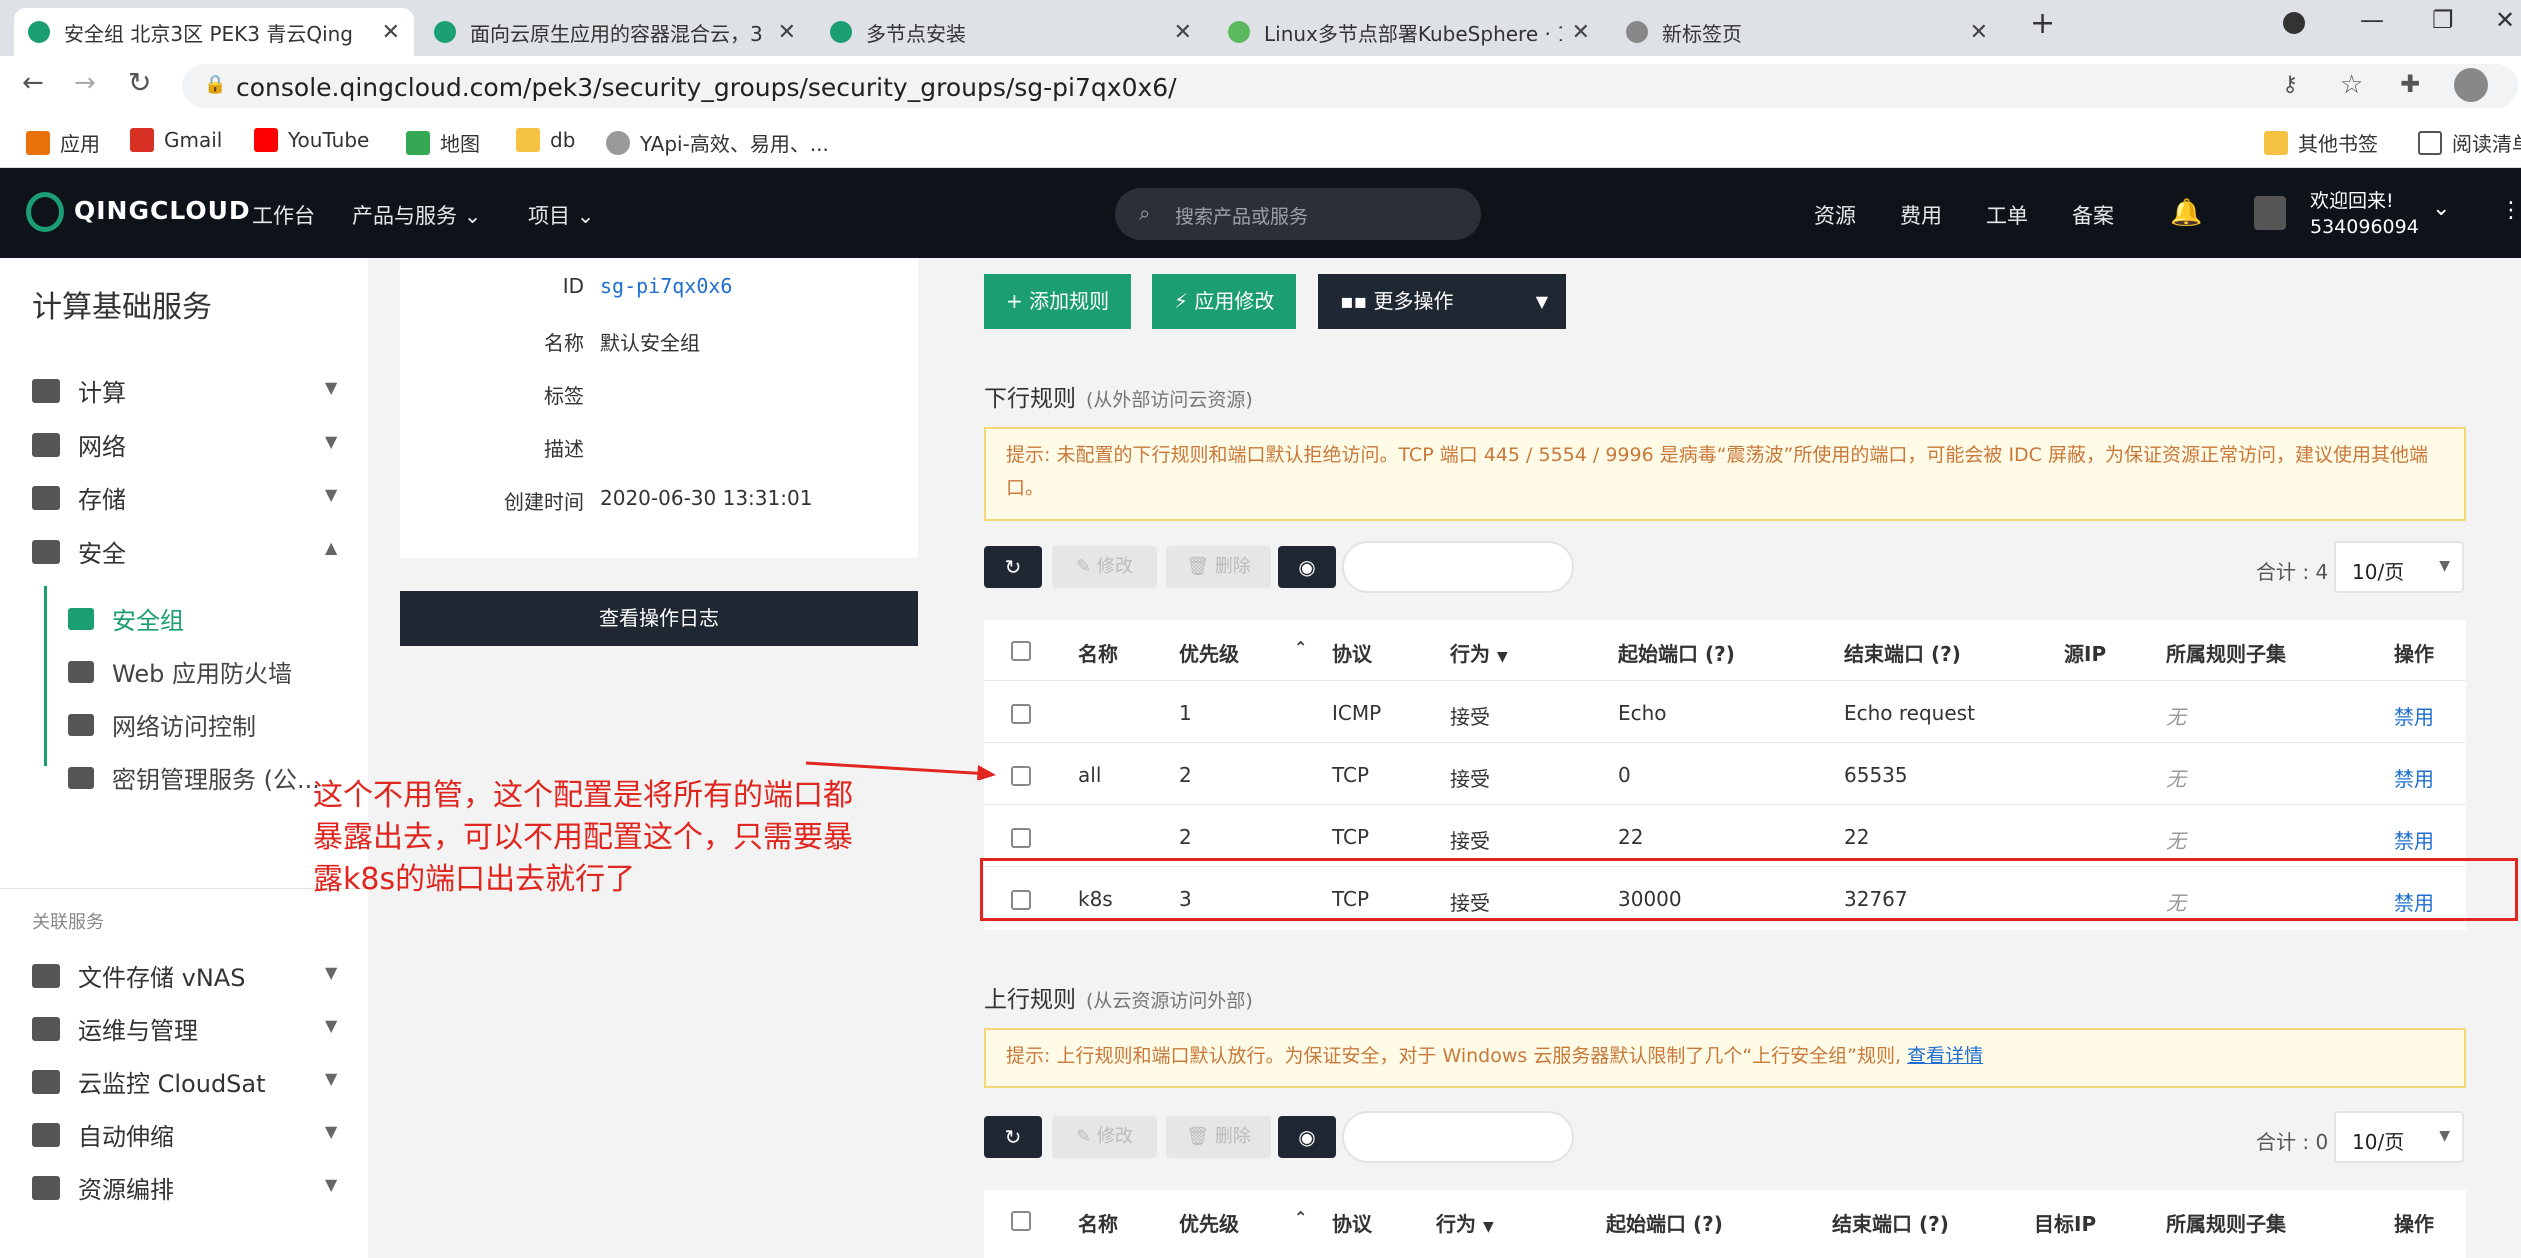  What do you see at coordinates (103, 1134) in the screenshot?
I see `sidebar-item-autoscaling: 自动伸缩` at bounding box center [103, 1134].